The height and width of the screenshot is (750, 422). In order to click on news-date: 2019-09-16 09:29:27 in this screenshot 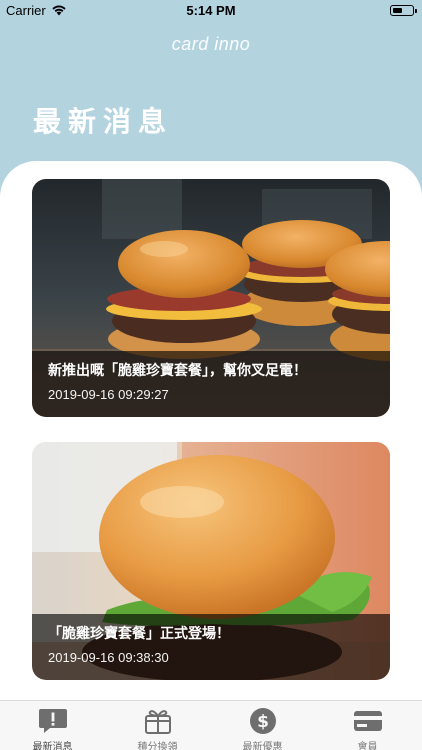, I will do `click(108, 394)`.